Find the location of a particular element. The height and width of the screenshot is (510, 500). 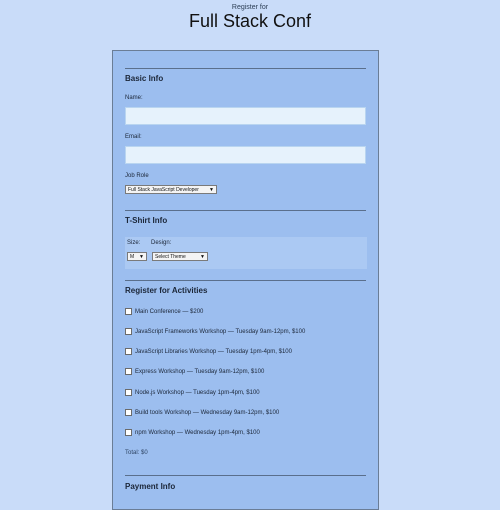

basic-info-heading: Basic Info is located at coordinates (144, 78).